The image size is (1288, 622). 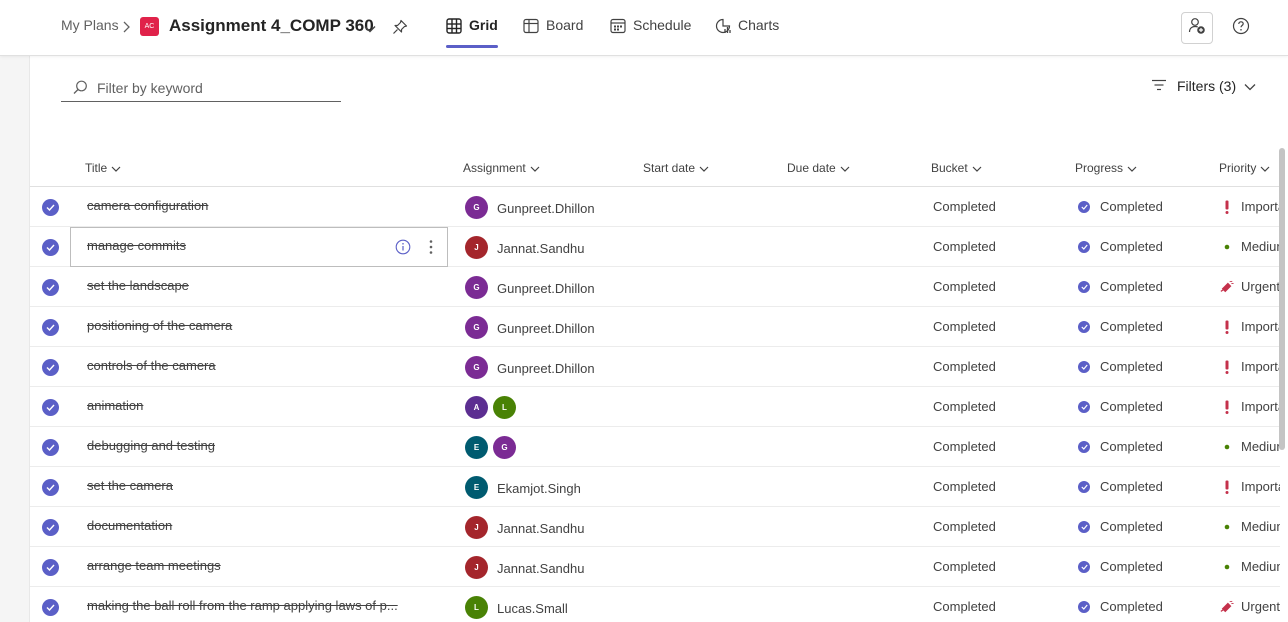 What do you see at coordinates (1241, 28) in the screenshot?
I see `help-button` at bounding box center [1241, 28].